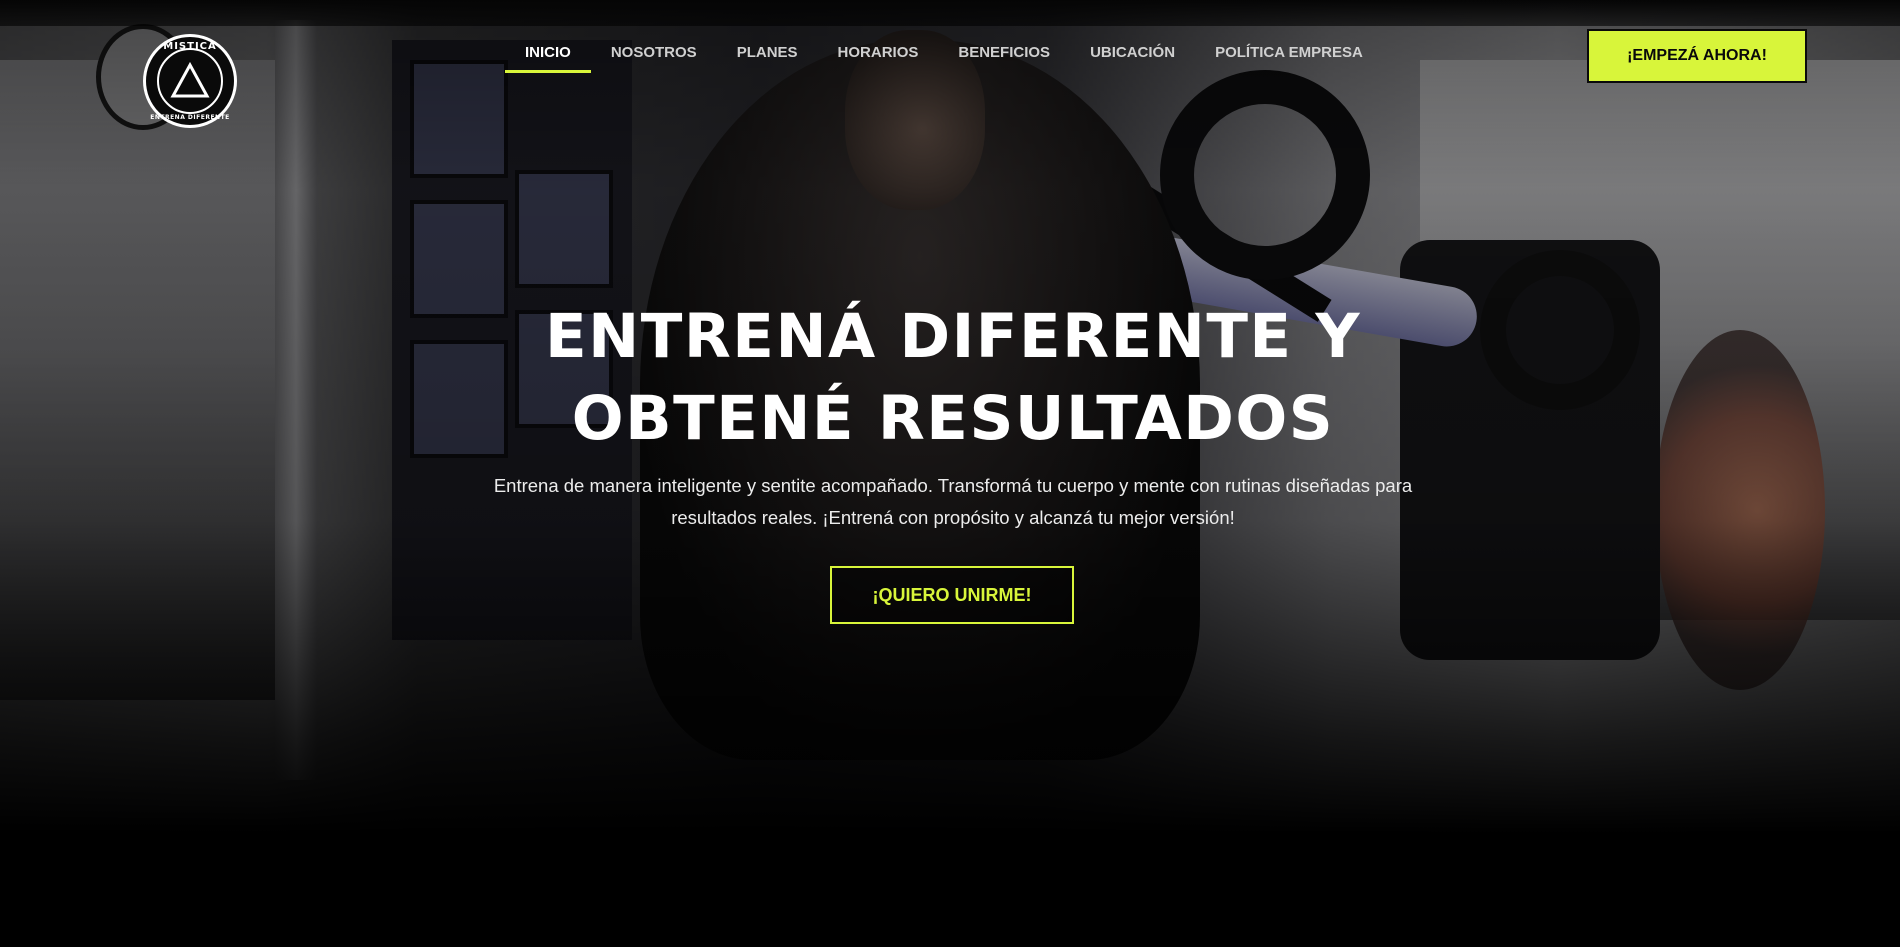 This screenshot has height=947, width=1900. What do you see at coordinates (1697, 56) in the screenshot?
I see `start-now-button: ¡EMPEZÁ AHORA!` at bounding box center [1697, 56].